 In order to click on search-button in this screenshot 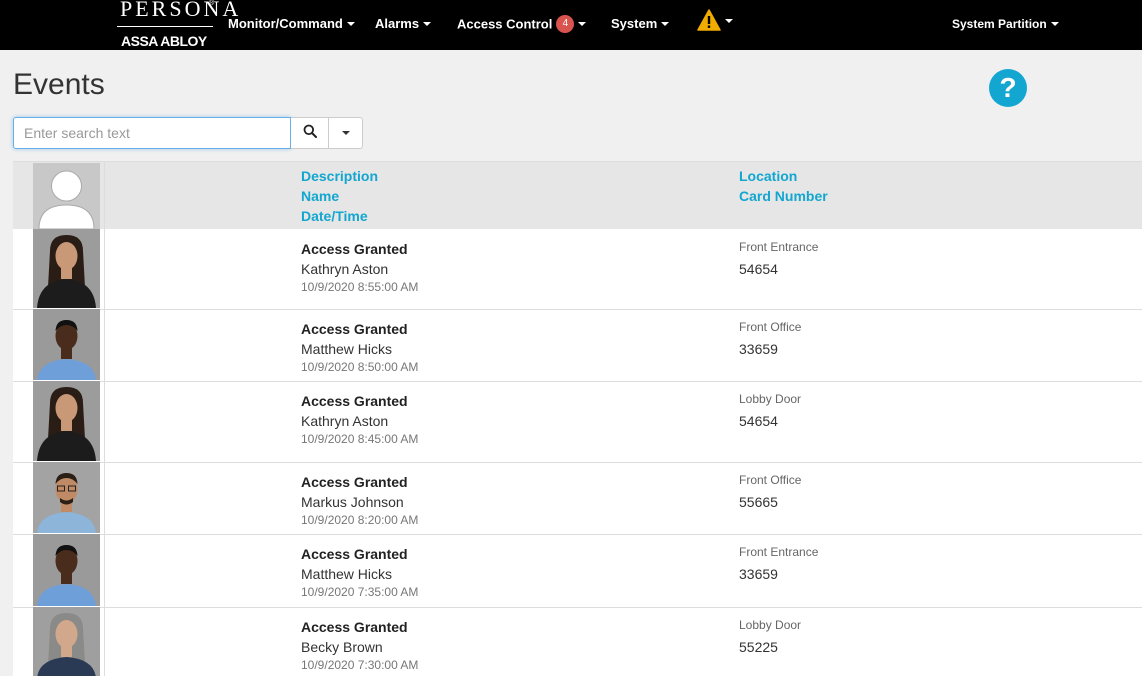, I will do `click(310, 133)`.